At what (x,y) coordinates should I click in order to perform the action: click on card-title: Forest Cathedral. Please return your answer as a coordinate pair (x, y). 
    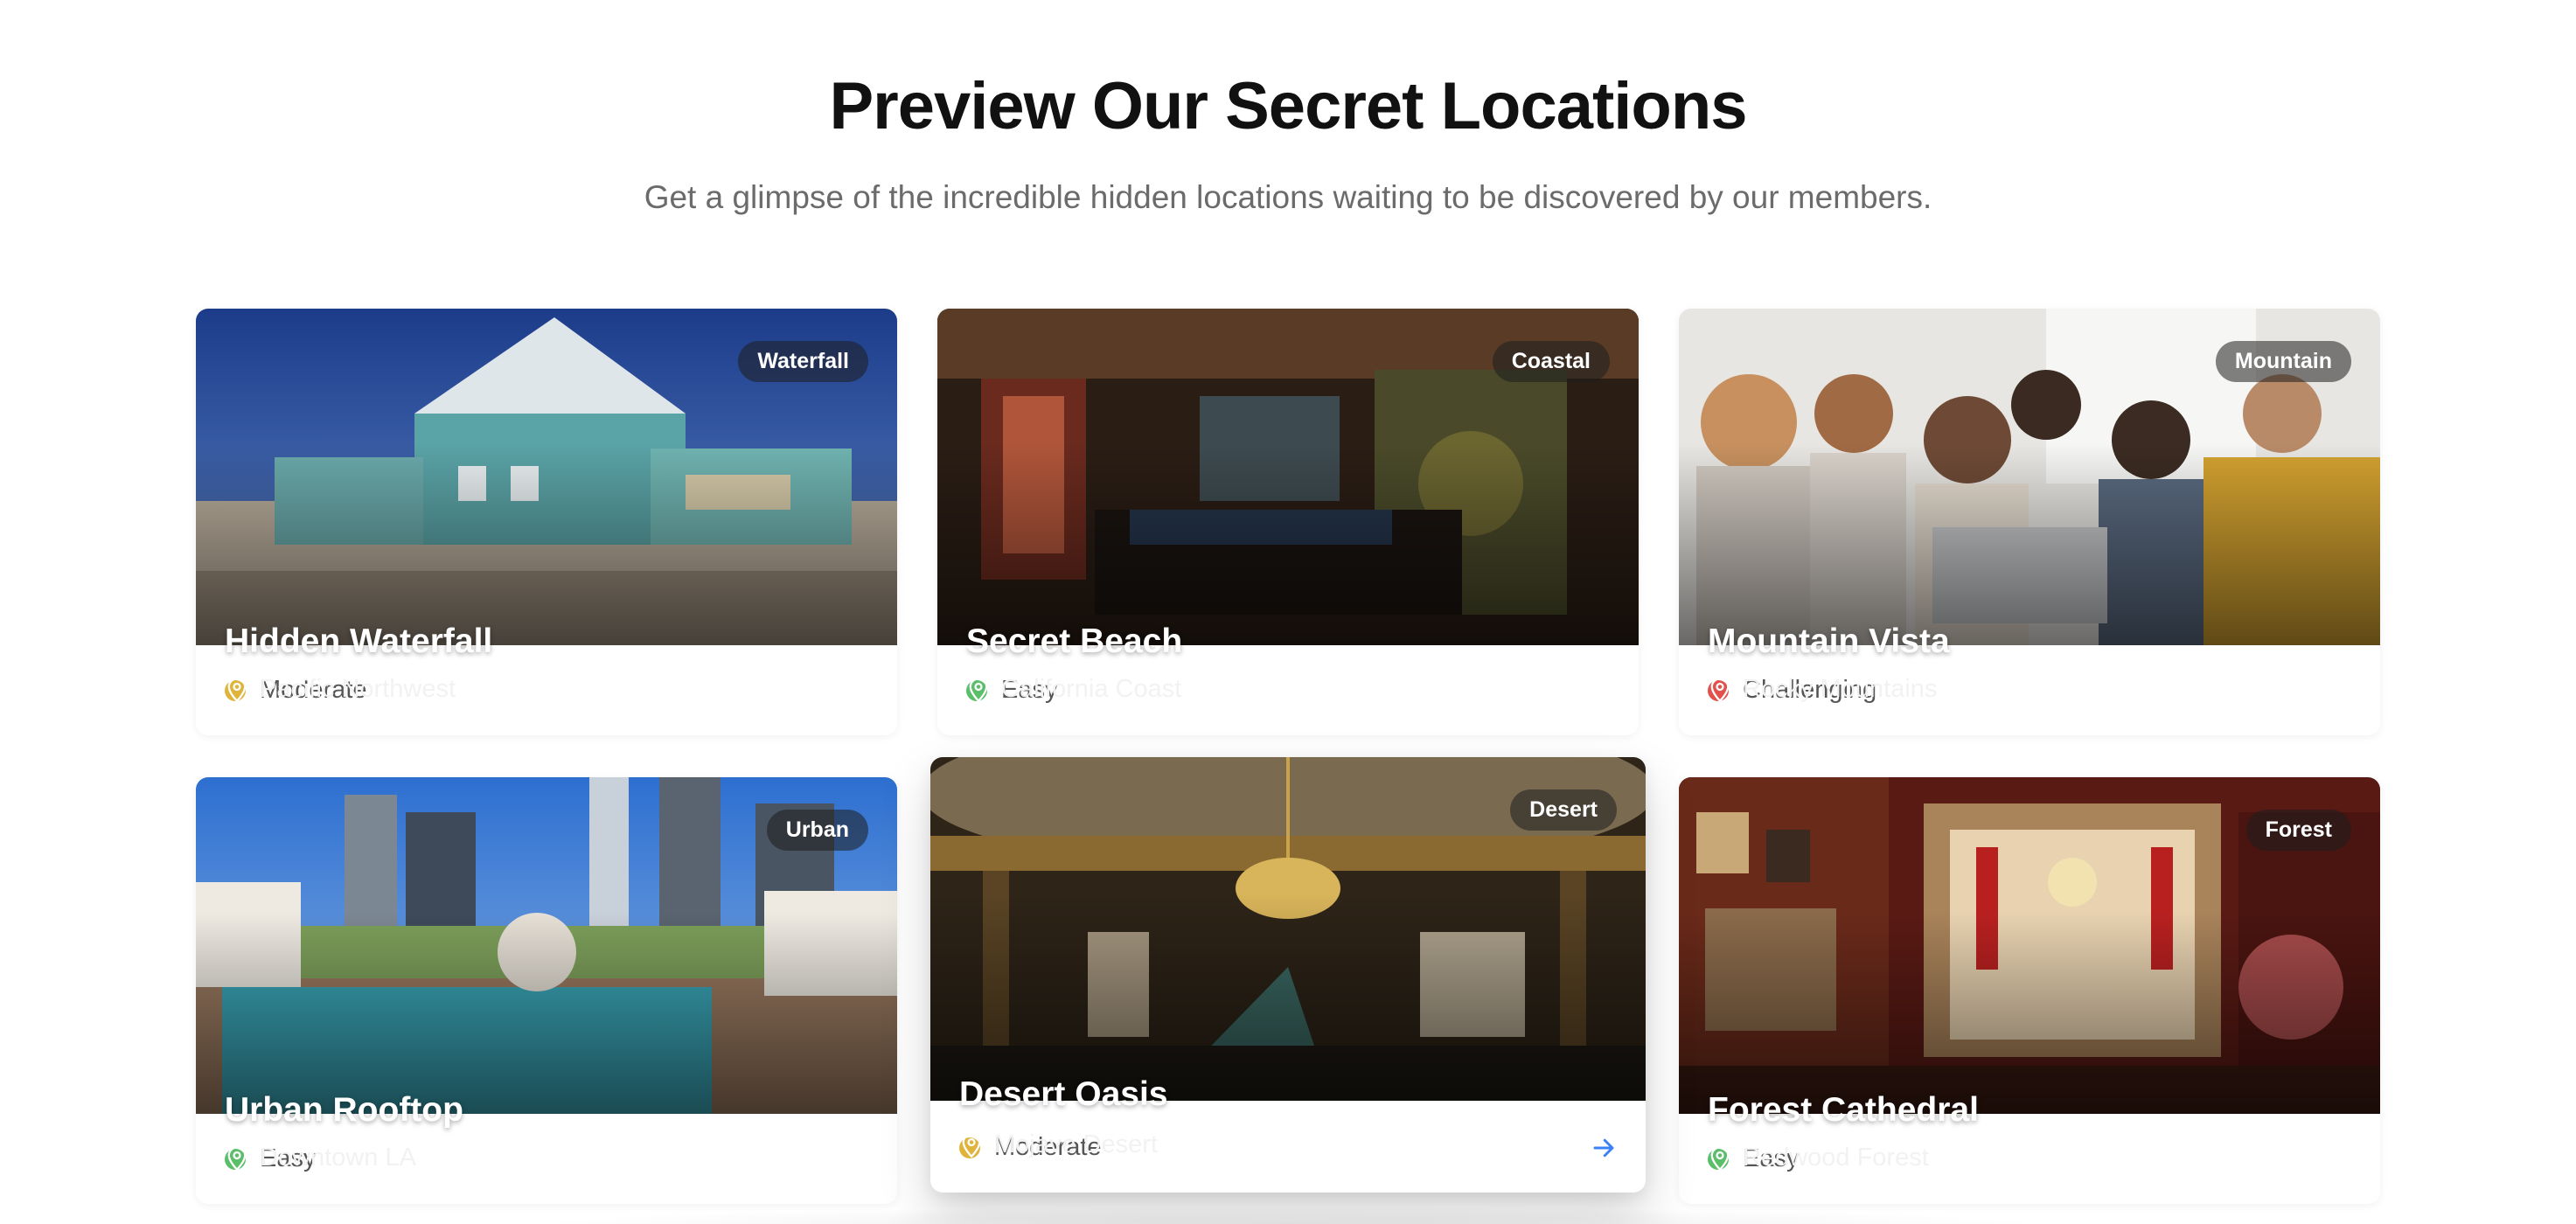
    Looking at the image, I should click on (1844, 1110).